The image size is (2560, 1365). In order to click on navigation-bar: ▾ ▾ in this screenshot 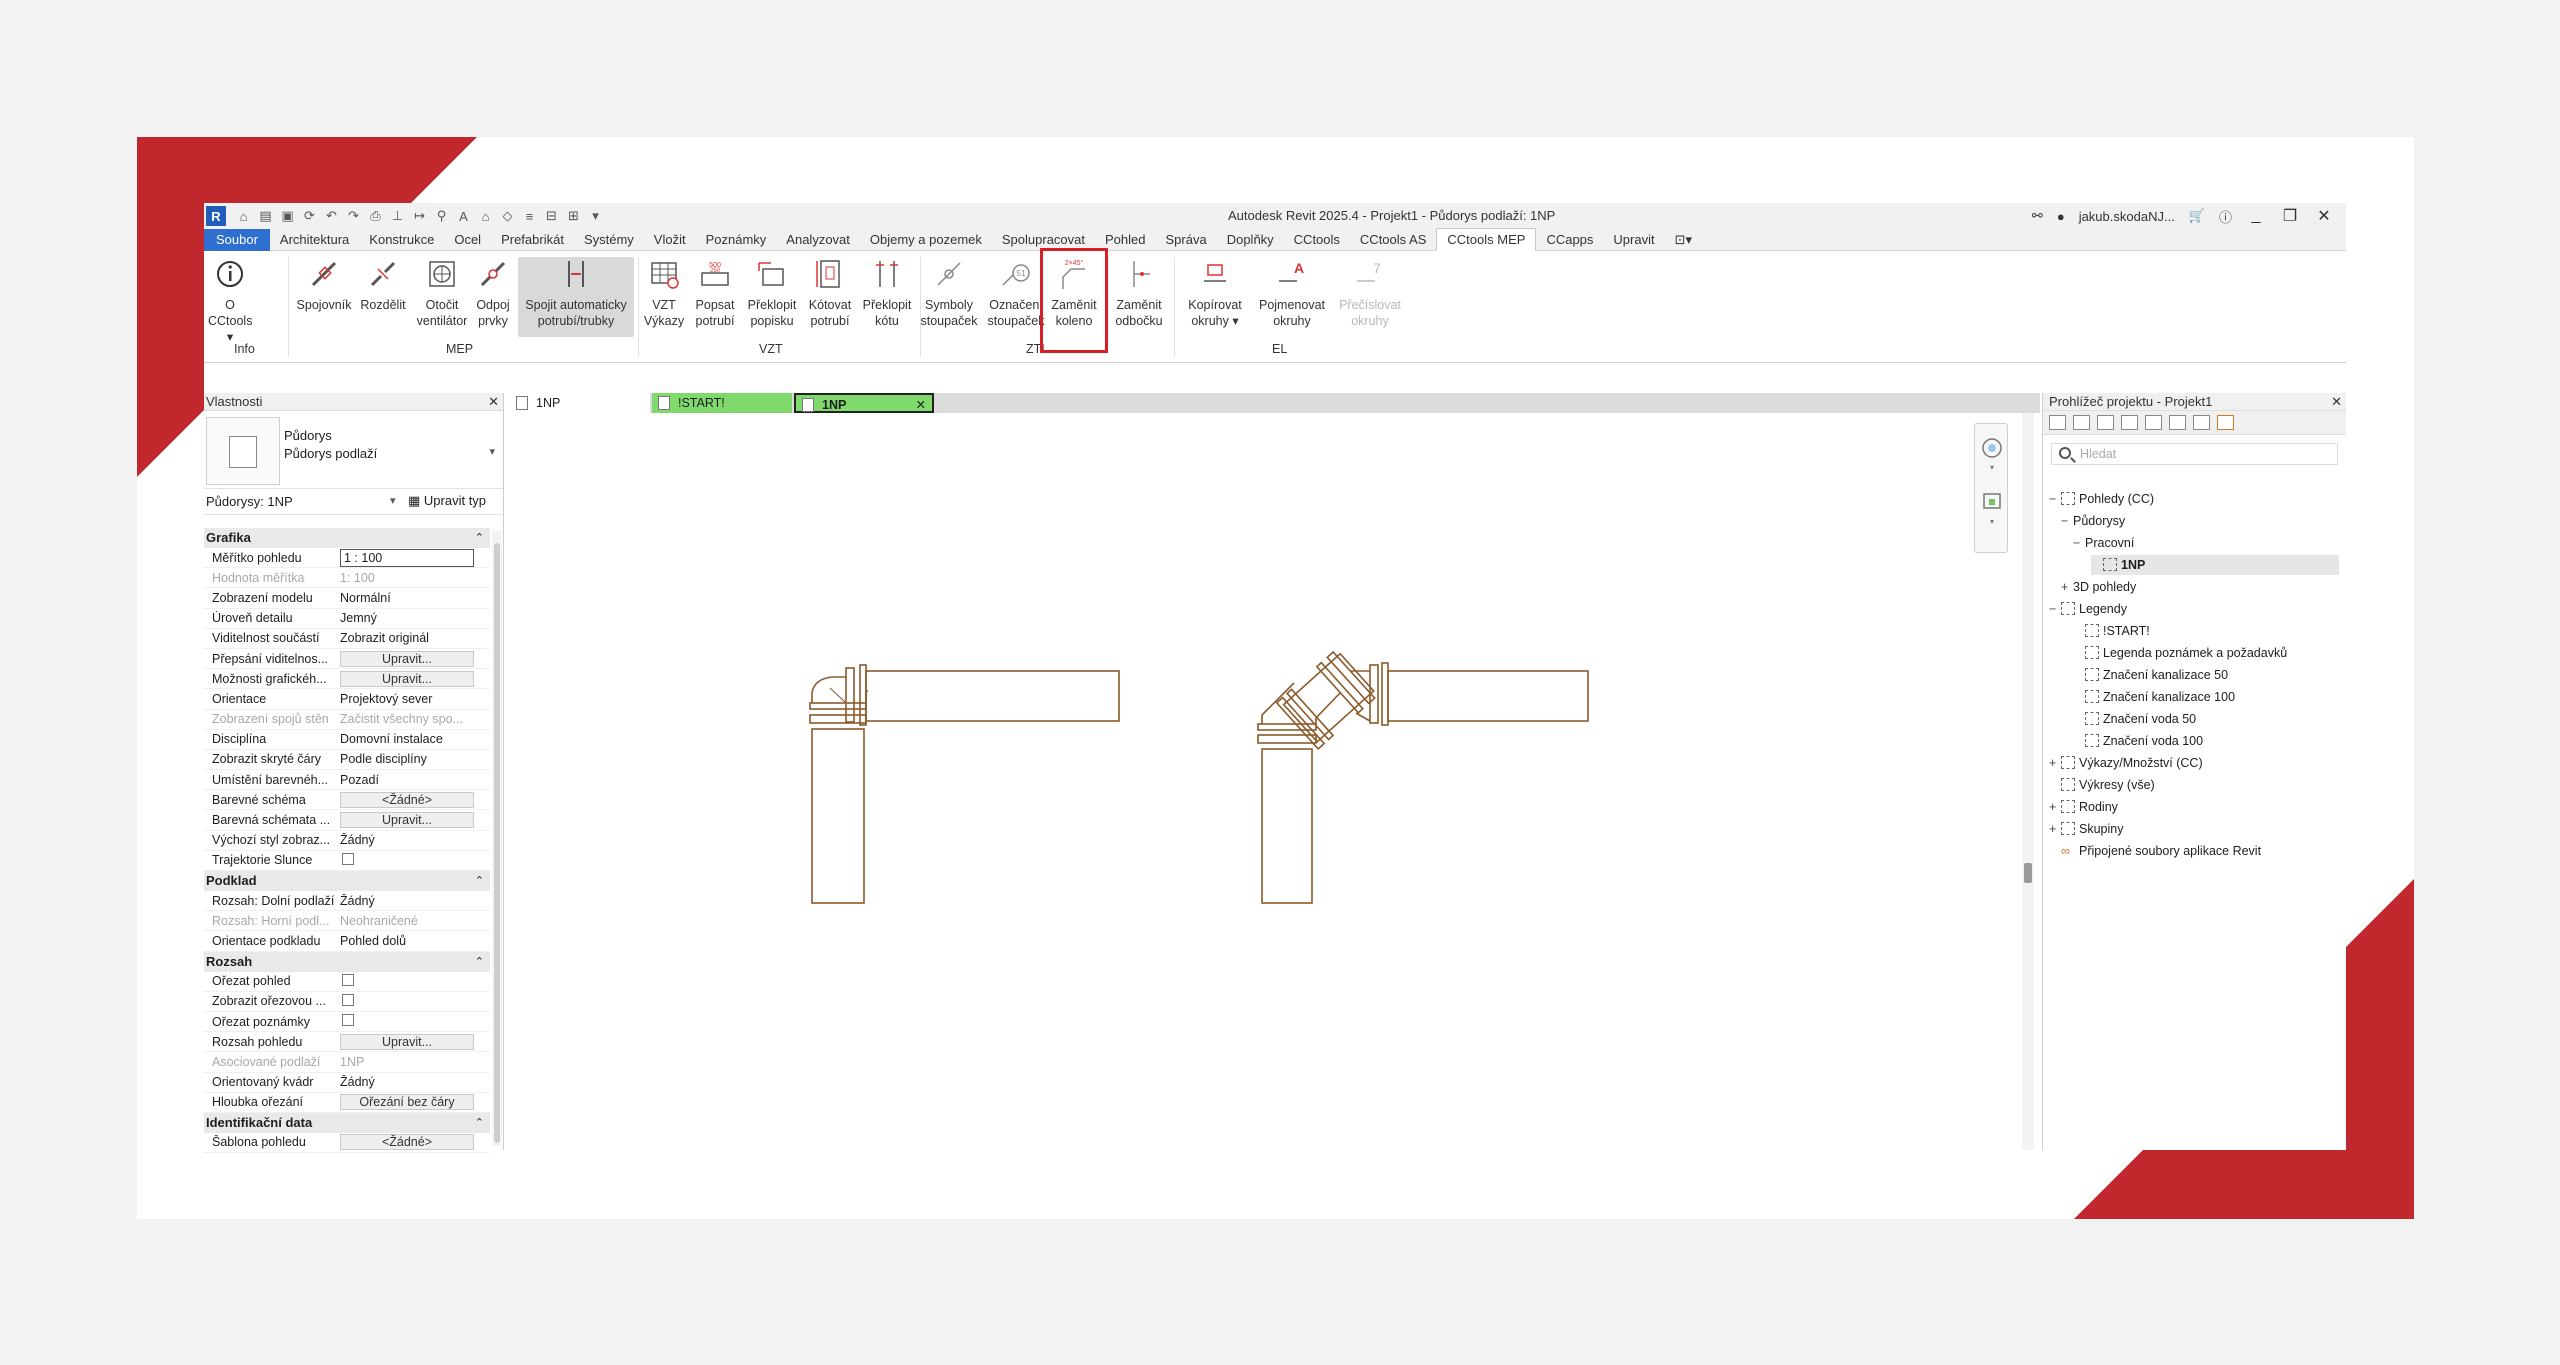, I will do `click(1991, 488)`.